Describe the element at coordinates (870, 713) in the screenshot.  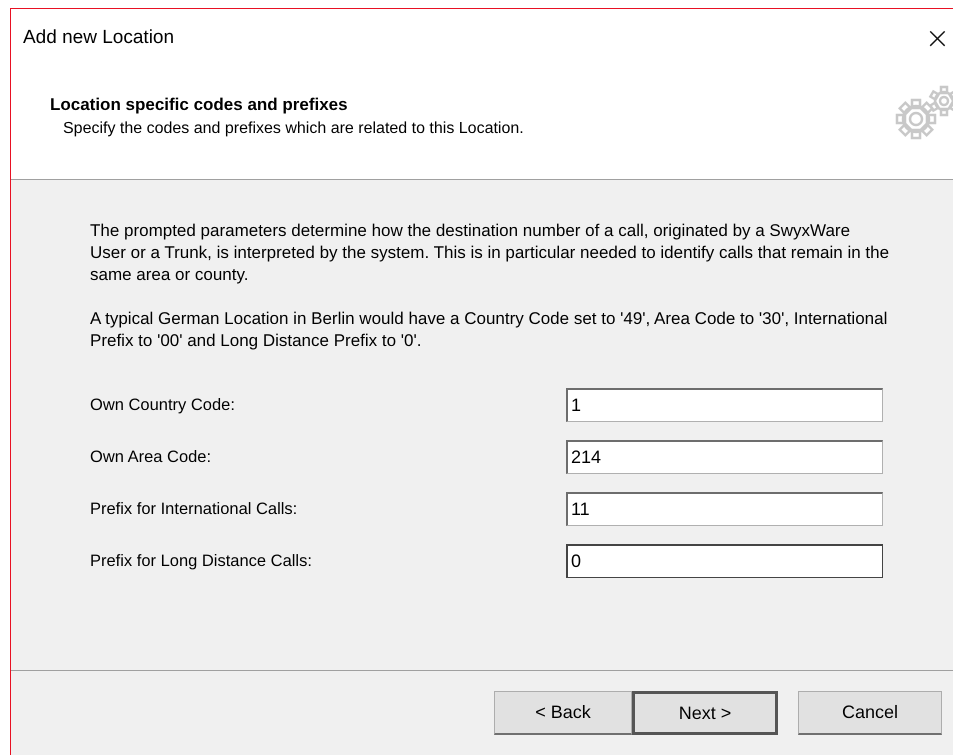
I see `cancel-button: Cancel` at that location.